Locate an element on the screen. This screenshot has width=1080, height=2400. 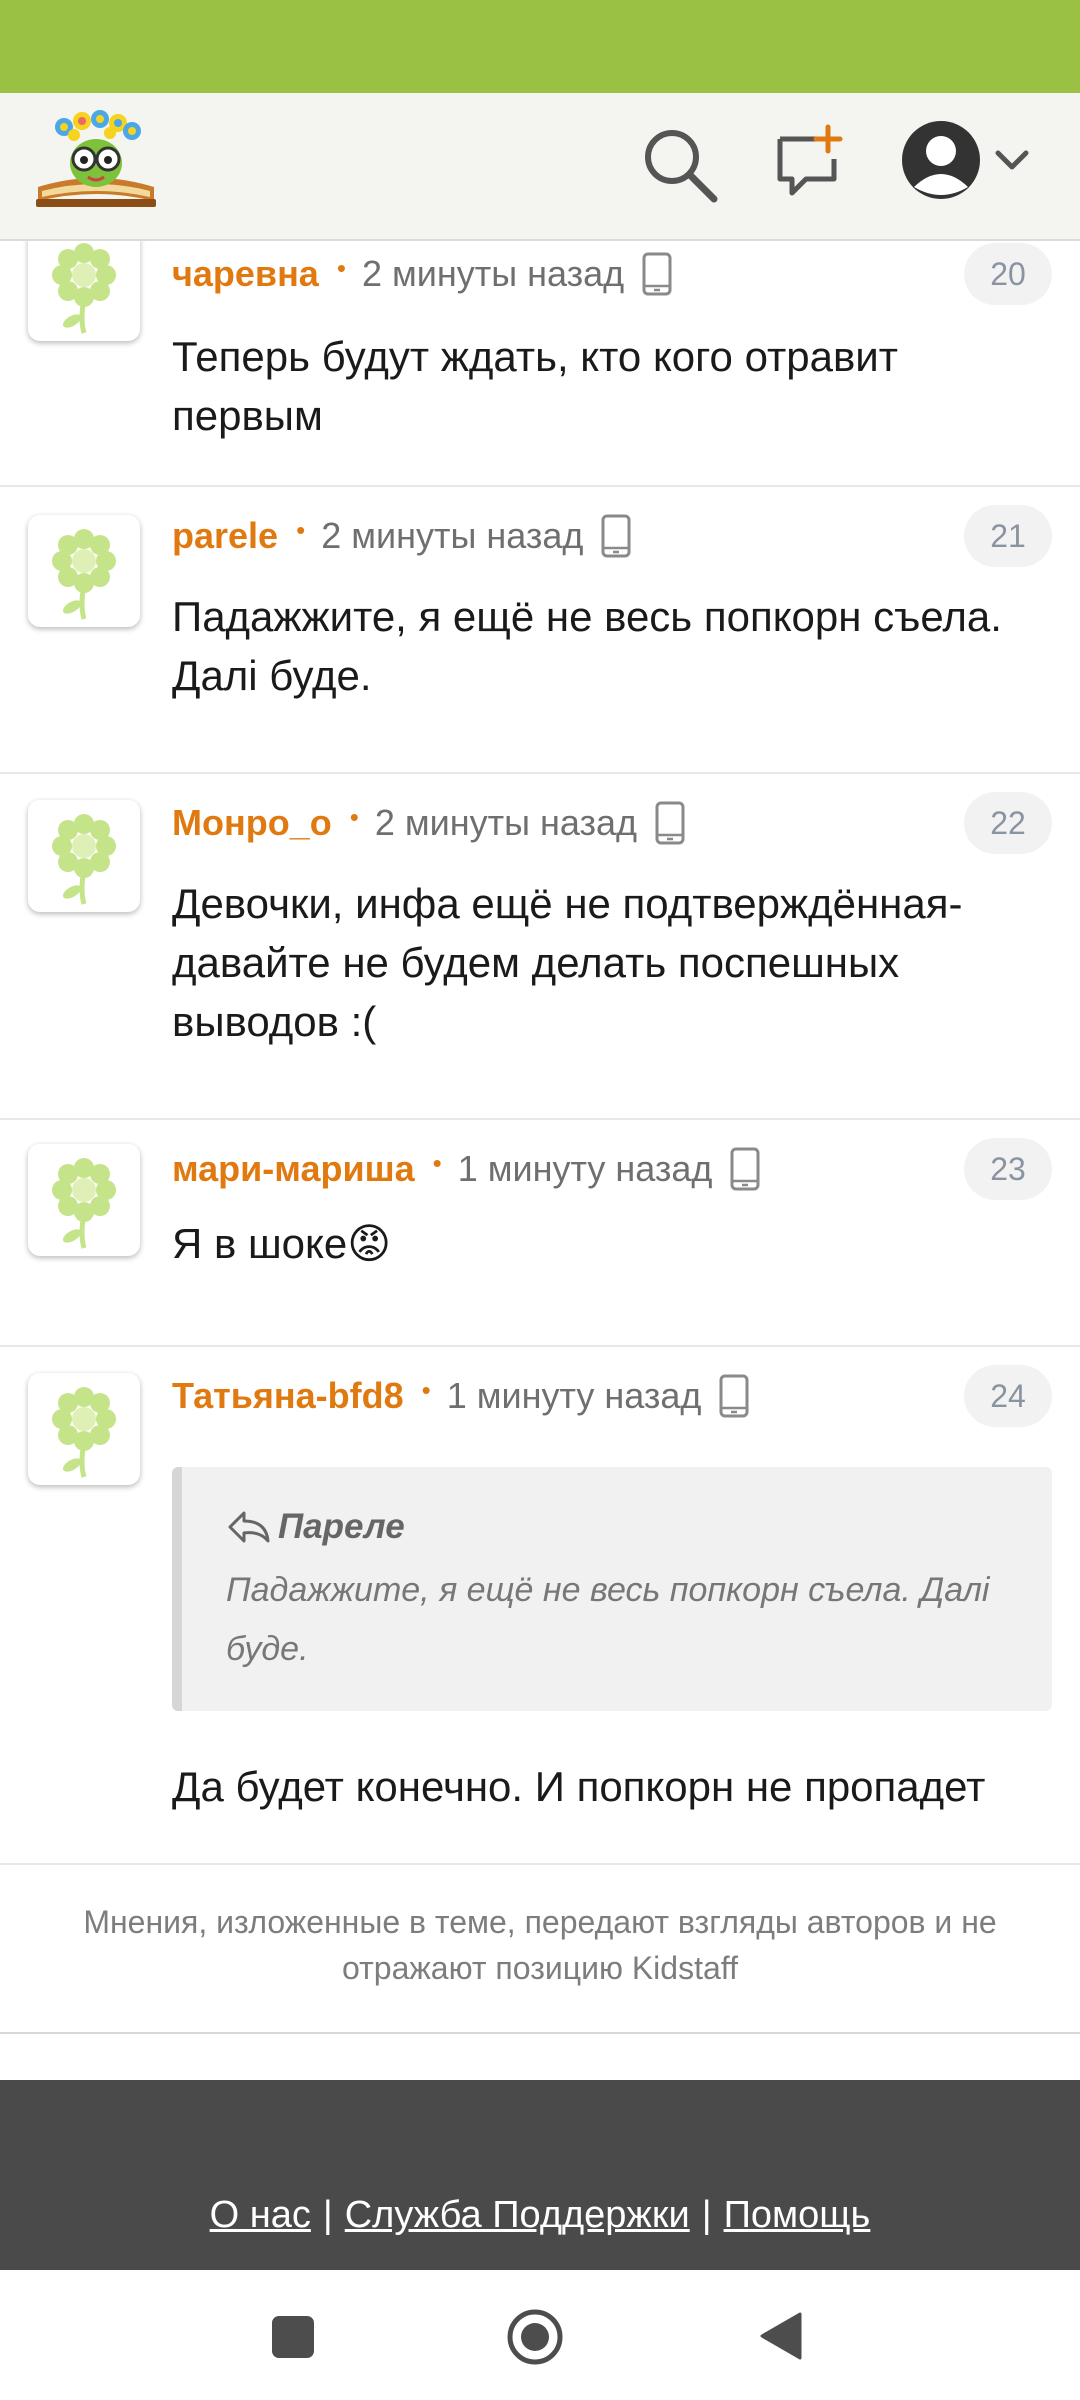
recent-apps-icon is located at coordinates (293, 2337).